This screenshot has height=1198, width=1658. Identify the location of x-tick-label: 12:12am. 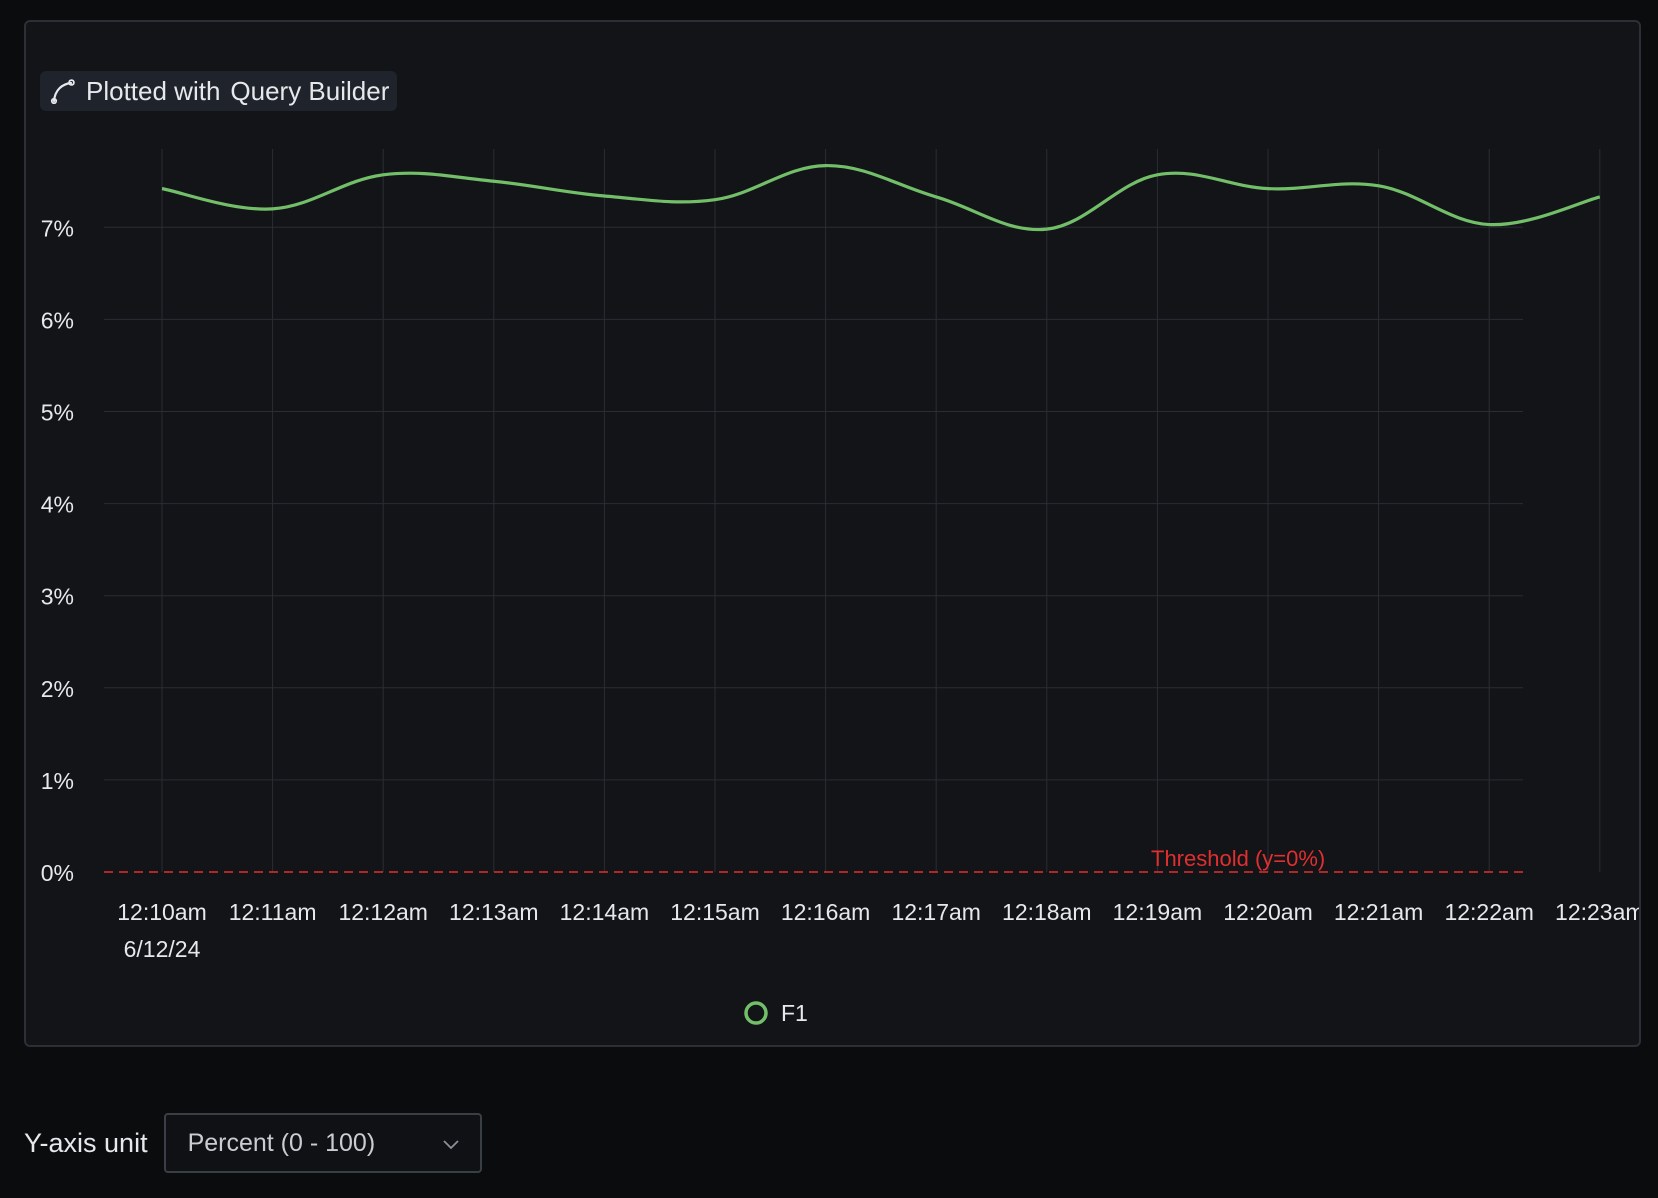
(383, 912).